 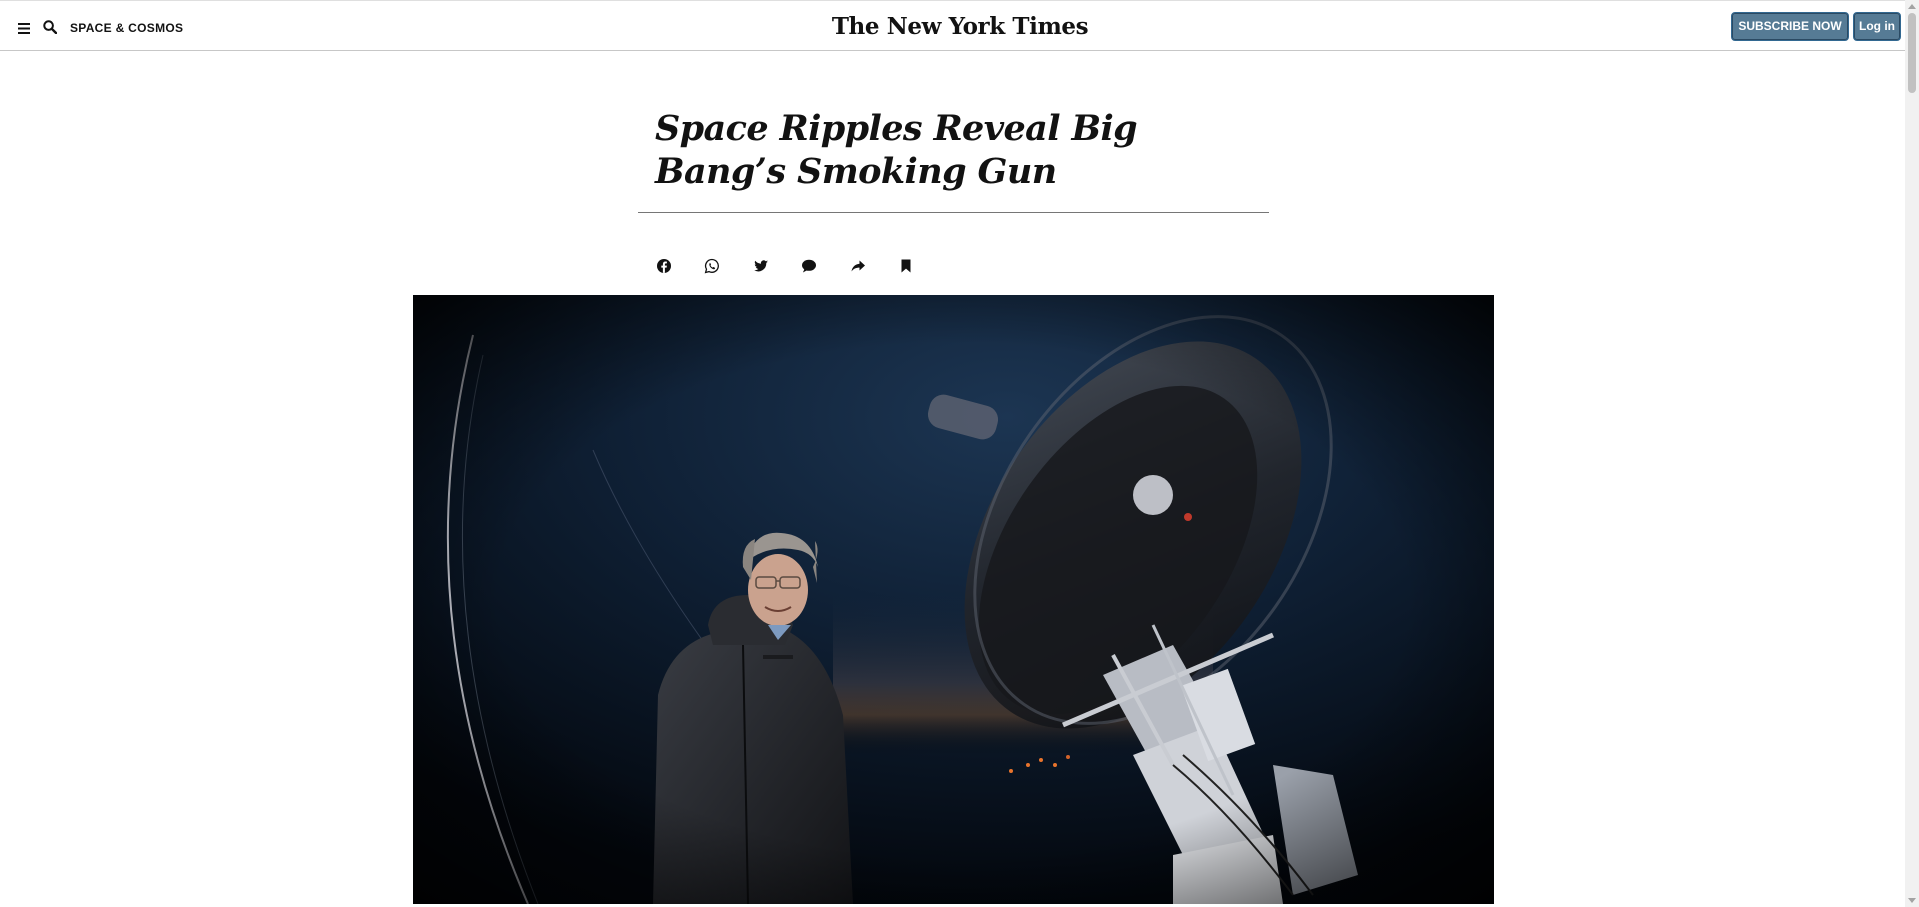 What do you see at coordinates (1790, 26) in the screenshot?
I see `subscribe-now-button: SUBSCRIBE NOW` at bounding box center [1790, 26].